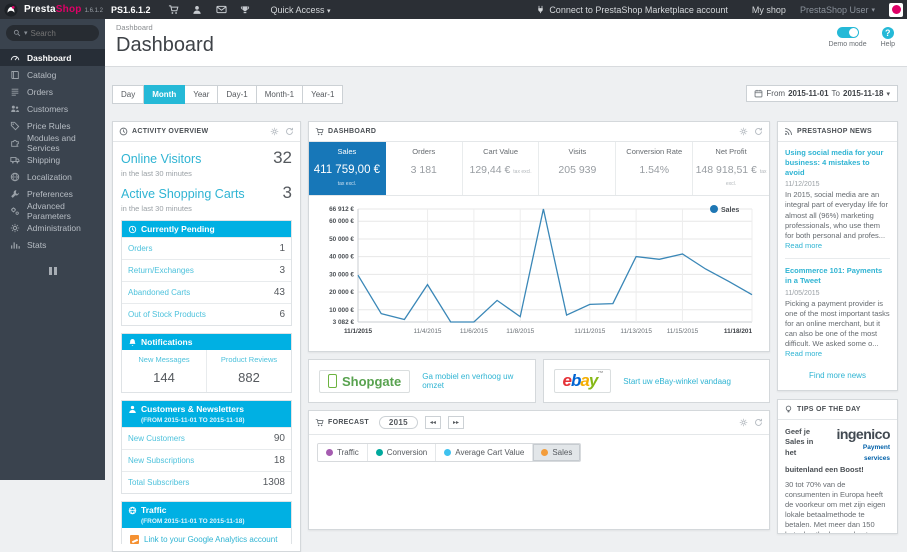  Describe the element at coordinates (206, 292) in the screenshot. I see `pending-row-abandoned-carts: Abandoned Carts 43` at that location.